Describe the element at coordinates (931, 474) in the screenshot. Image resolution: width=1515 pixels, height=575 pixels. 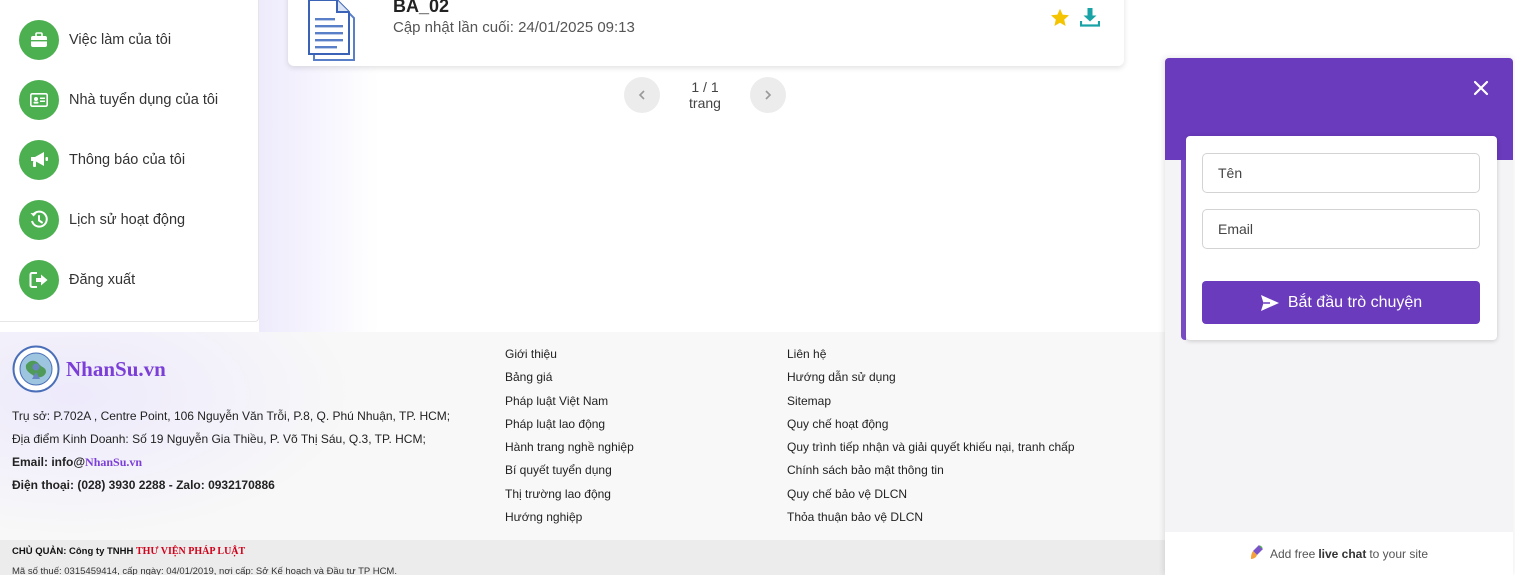
I see `footer-link: Chính sách bảo mật thông tin` at that location.